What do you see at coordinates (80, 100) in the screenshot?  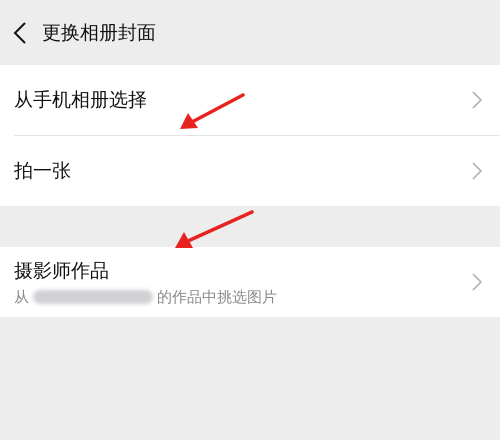 I see `item-title: 从手机相册选择` at bounding box center [80, 100].